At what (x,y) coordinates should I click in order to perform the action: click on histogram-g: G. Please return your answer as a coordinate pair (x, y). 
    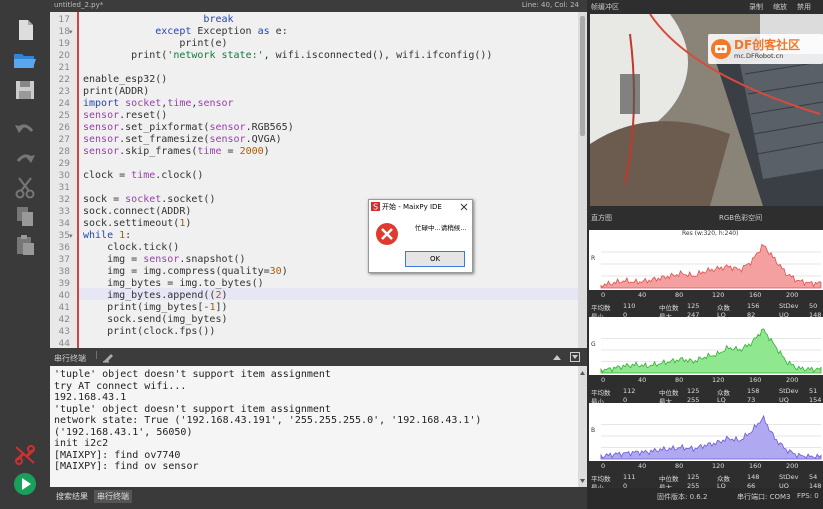
    Looking at the image, I should click on (706, 346).